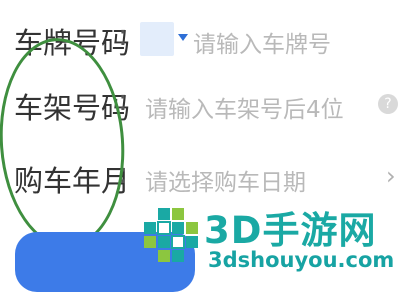  Describe the element at coordinates (123, 100) in the screenshot. I see `frame-number-colon: :` at that location.